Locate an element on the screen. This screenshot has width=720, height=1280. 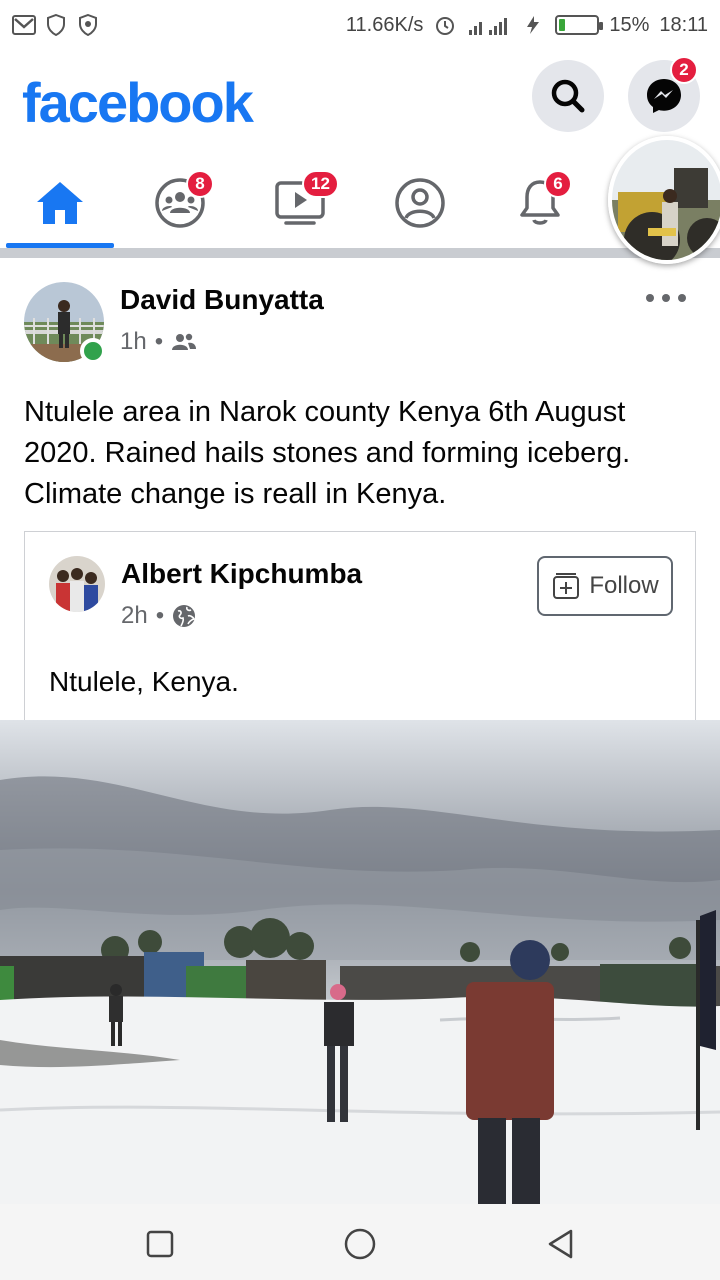
messenger-button: 2 is located at coordinates (664, 94).